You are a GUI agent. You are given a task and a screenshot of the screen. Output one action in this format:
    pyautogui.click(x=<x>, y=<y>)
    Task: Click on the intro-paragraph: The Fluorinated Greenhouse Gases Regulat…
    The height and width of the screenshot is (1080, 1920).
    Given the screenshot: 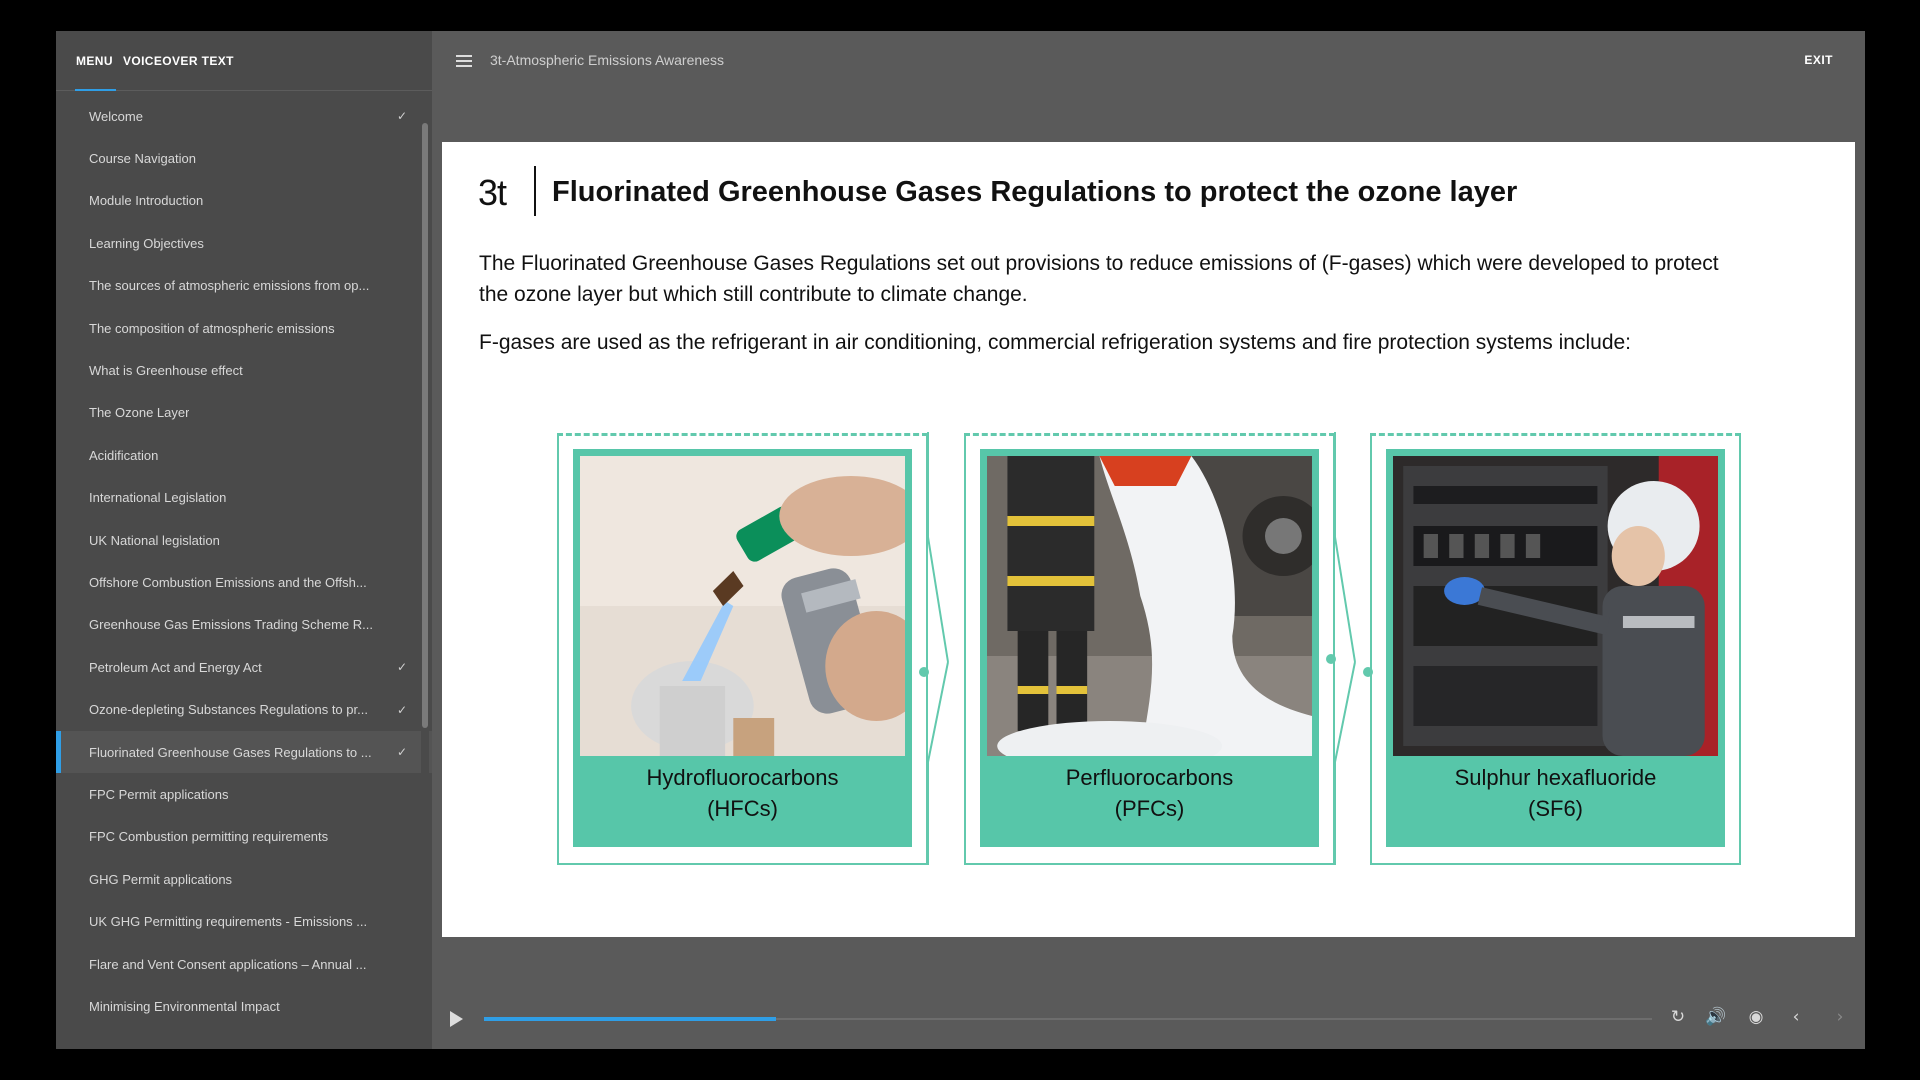 What is the action you would take?
    pyautogui.click(x=1099, y=279)
    